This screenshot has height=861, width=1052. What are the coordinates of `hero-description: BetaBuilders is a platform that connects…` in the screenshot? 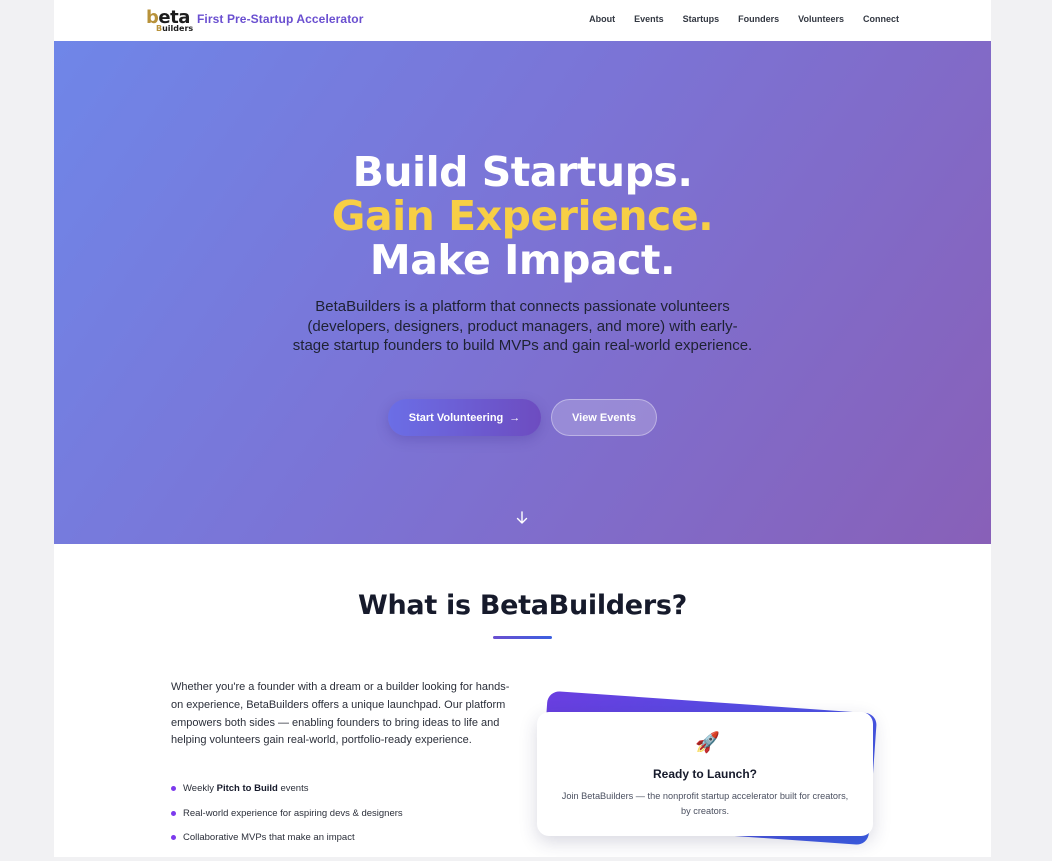 It's located at (522, 326).